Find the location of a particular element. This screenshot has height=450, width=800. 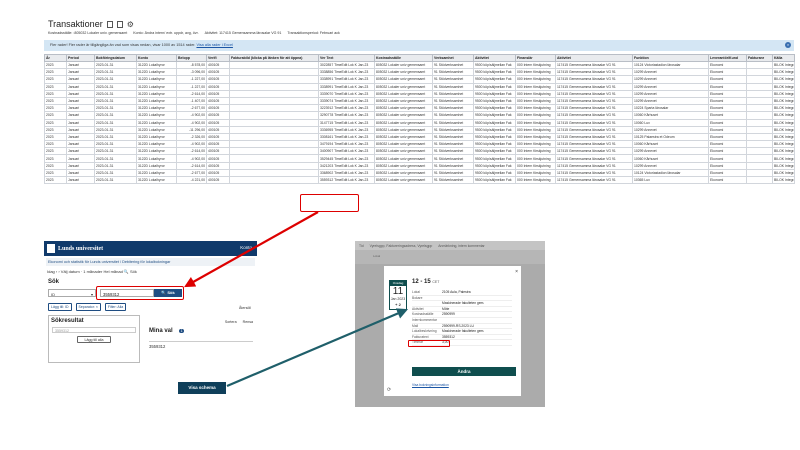

table-cell: 3338856 TimeEdit Lok K Jan-23 is located at coordinates (346, 72).